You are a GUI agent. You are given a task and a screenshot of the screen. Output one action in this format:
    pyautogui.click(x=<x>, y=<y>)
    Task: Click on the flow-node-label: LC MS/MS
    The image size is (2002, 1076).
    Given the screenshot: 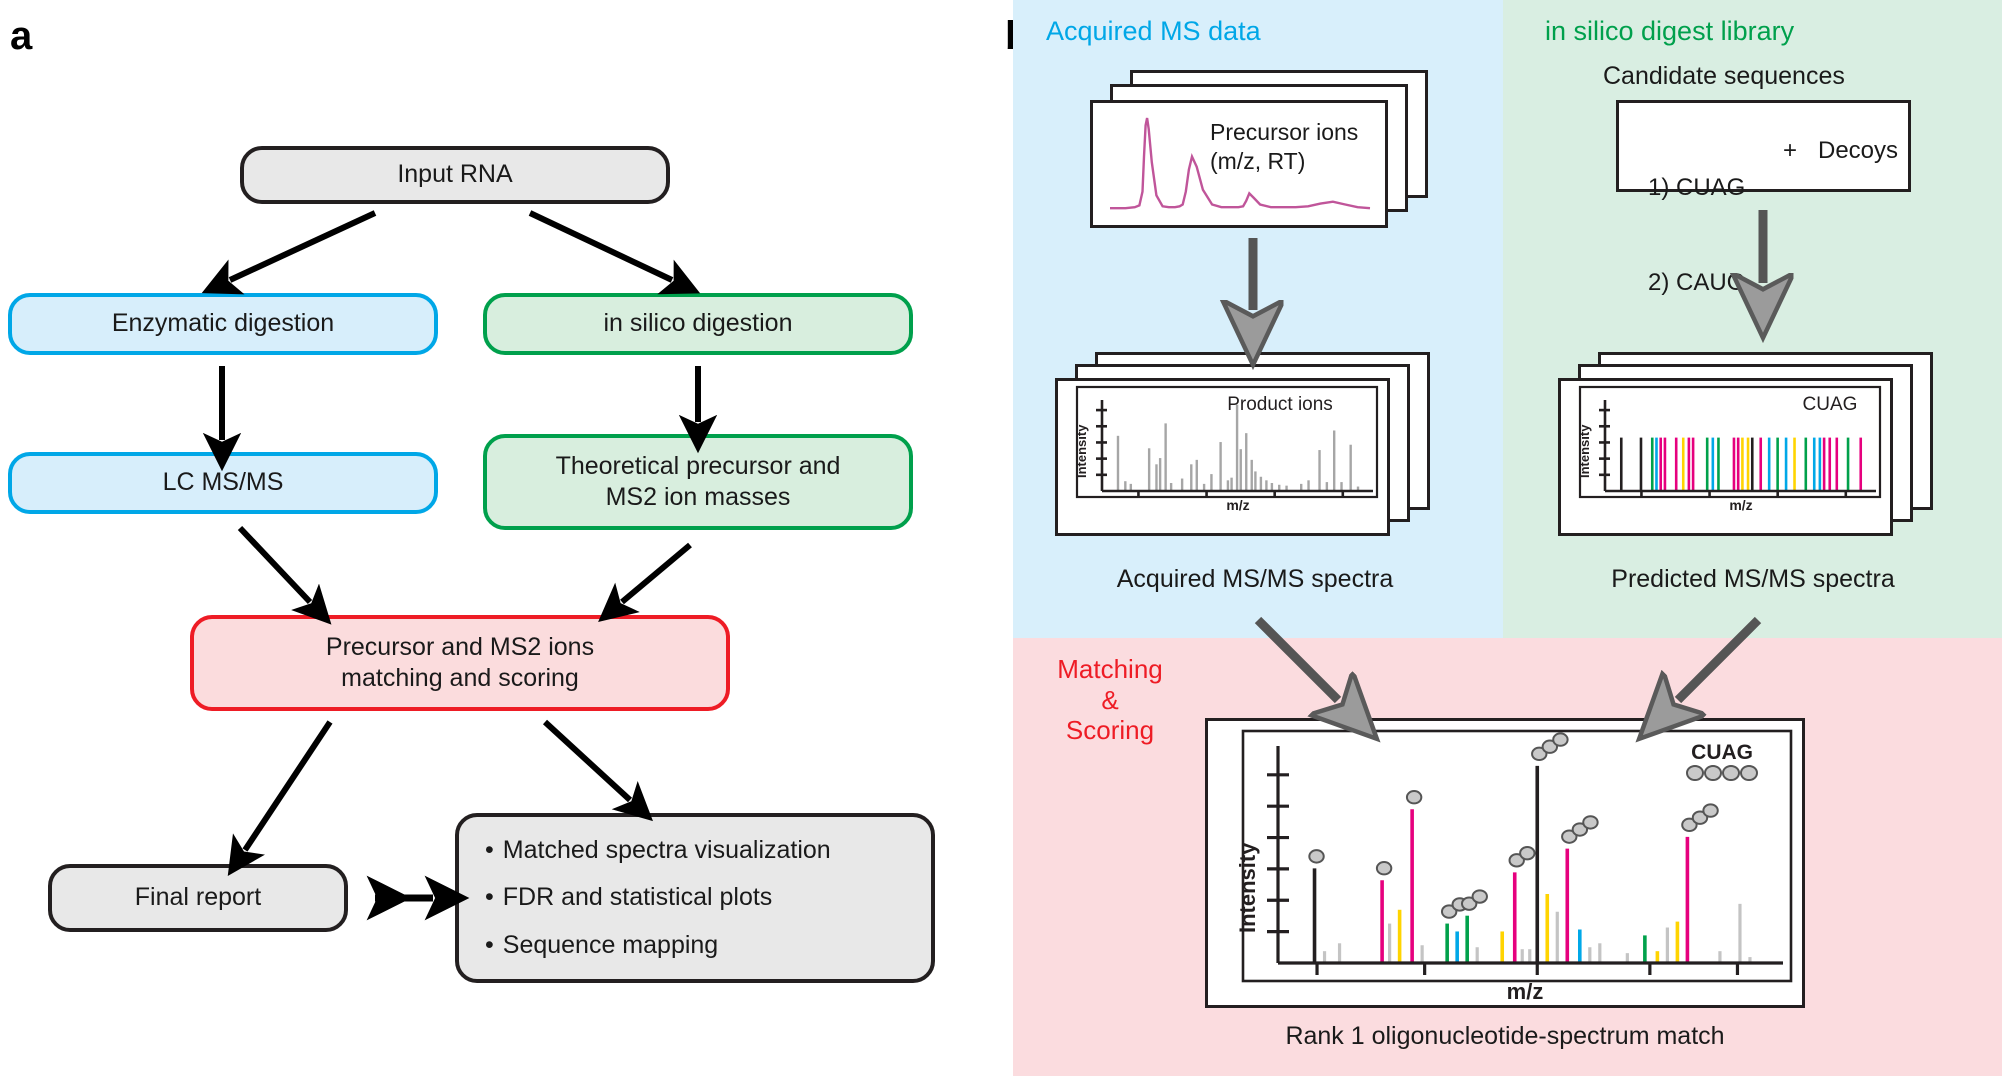 What is the action you would take?
    pyautogui.click(x=223, y=482)
    